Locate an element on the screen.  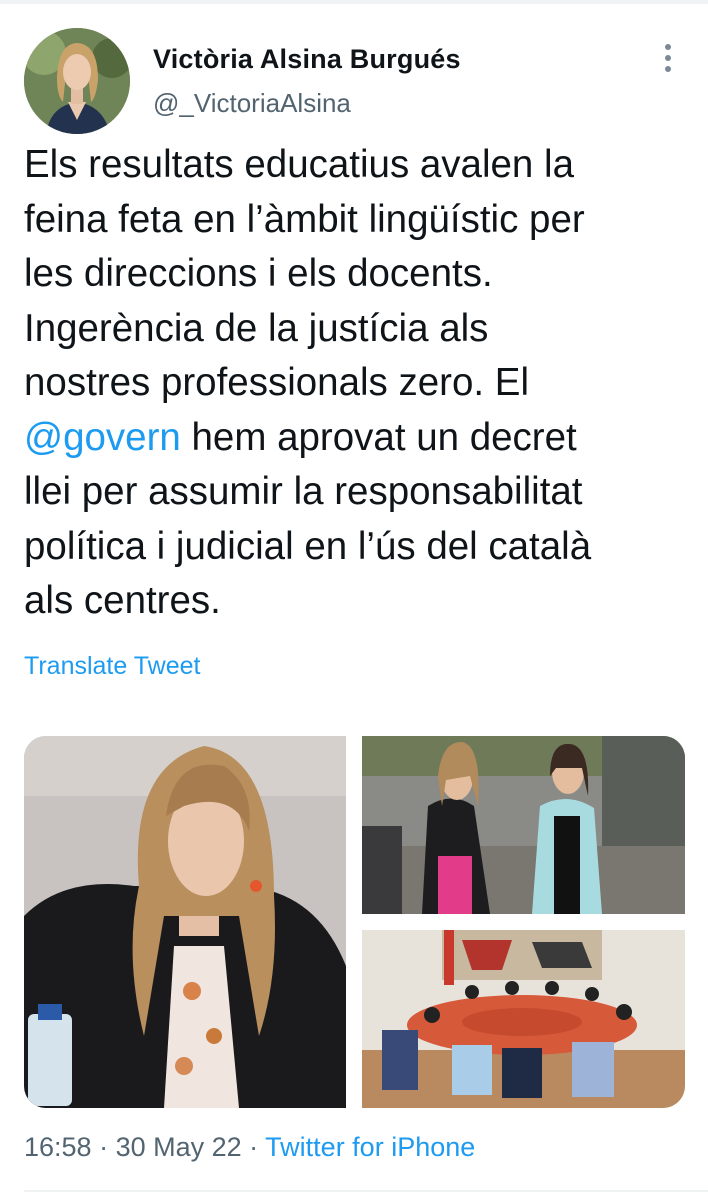
tweet-meta: 16:58 · 30 May 22 · Twitter for iPhone is located at coordinates (249, 1147).